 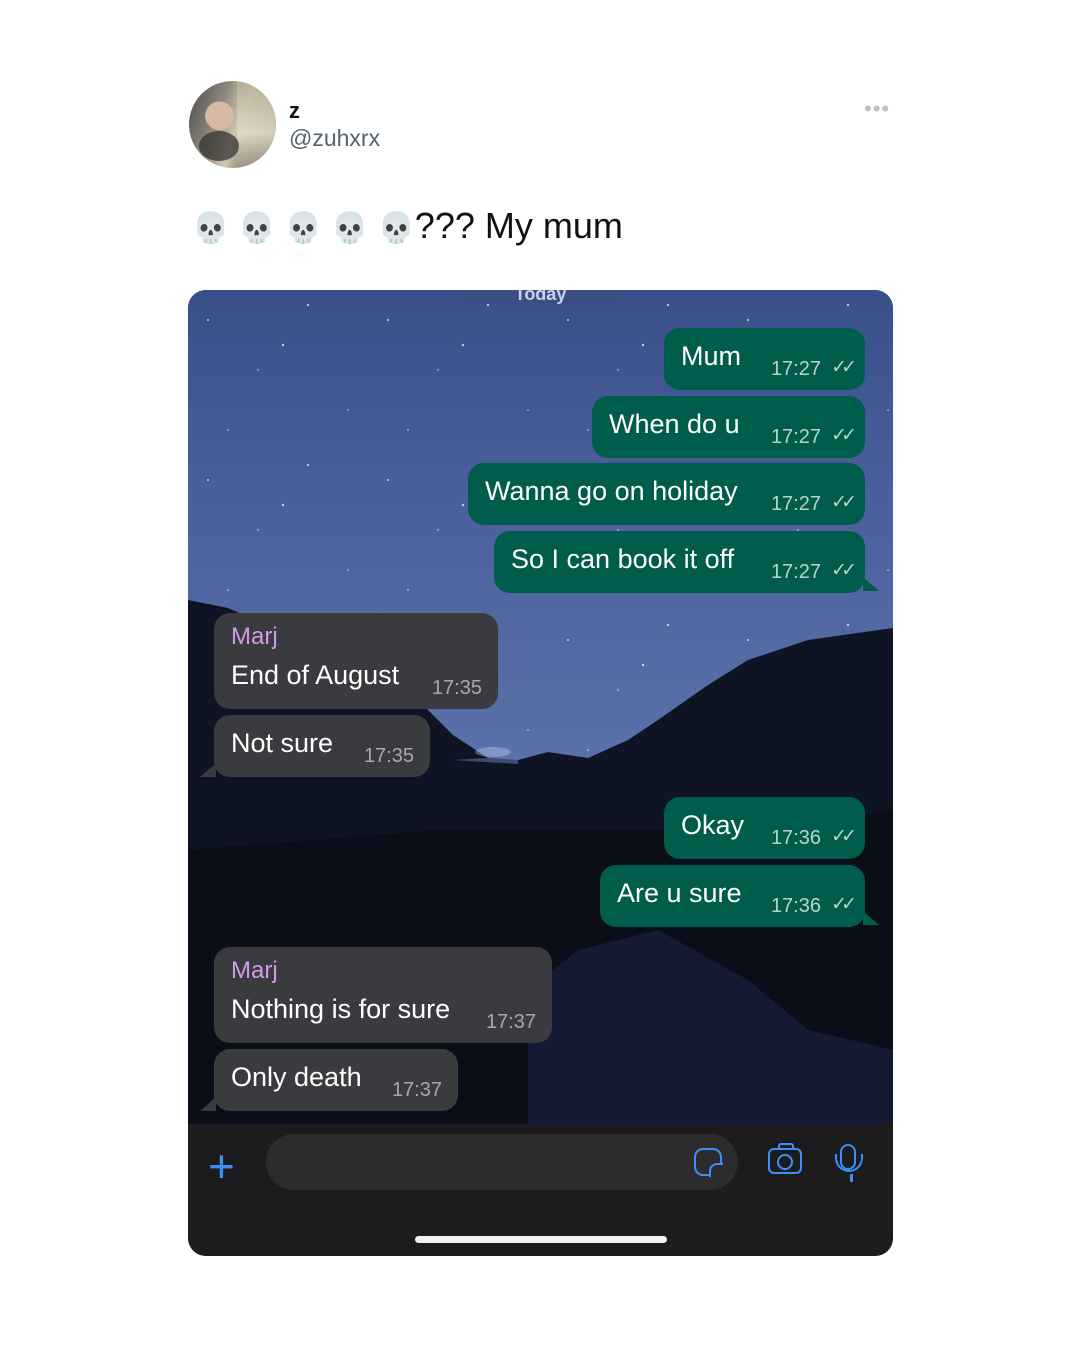 I want to click on home-indicator, so click(x=541, y=1239).